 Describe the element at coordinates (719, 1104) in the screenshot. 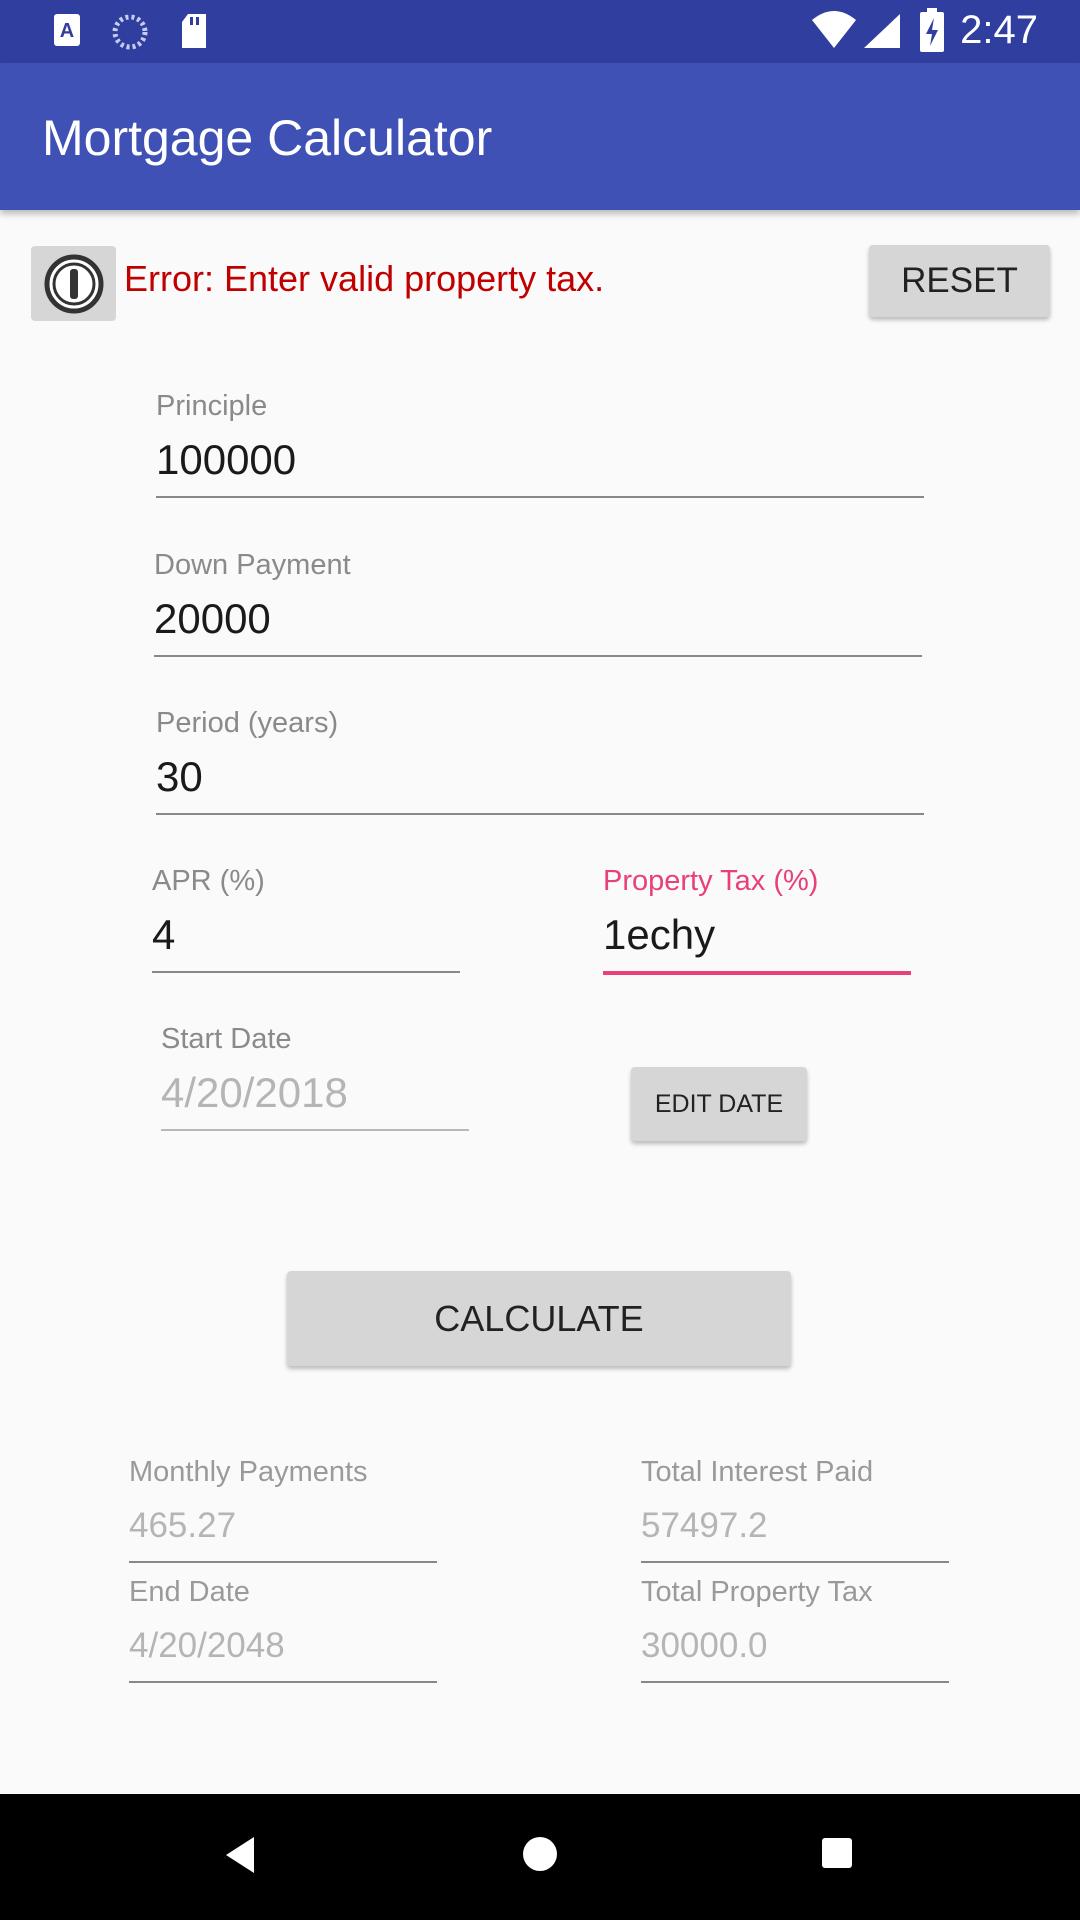

I see `edit-date-button: EDIT DATE` at that location.